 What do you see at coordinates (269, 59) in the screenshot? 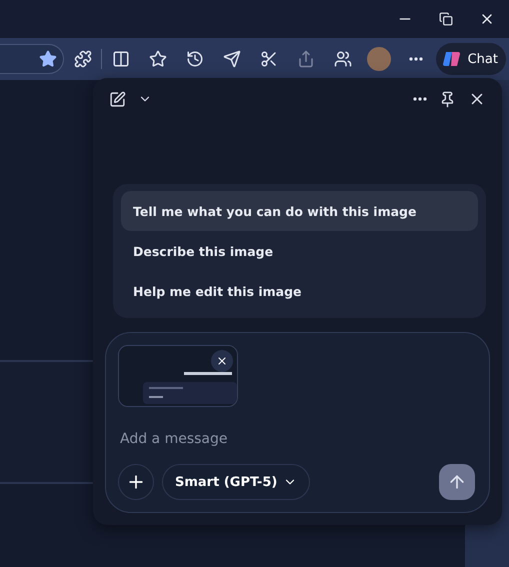
I see `scissors-icon` at bounding box center [269, 59].